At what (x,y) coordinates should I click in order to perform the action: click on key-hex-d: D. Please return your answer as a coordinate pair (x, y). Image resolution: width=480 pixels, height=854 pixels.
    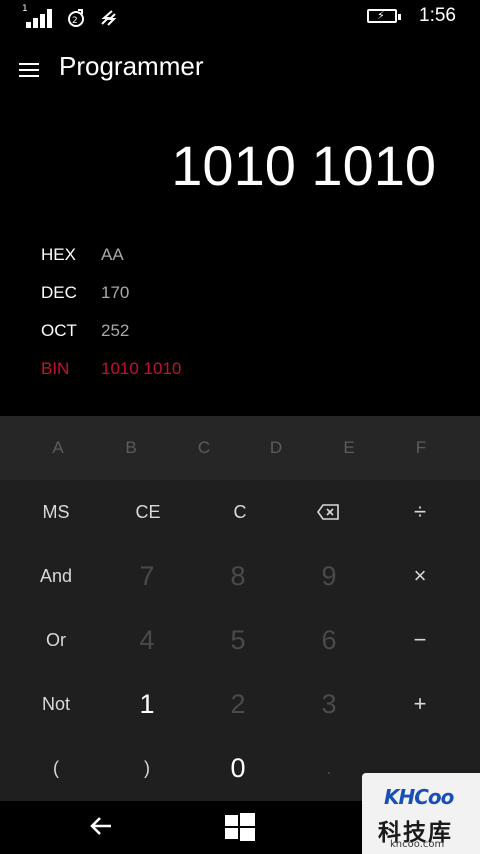
    Looking at the image, I should click on (276, 448).